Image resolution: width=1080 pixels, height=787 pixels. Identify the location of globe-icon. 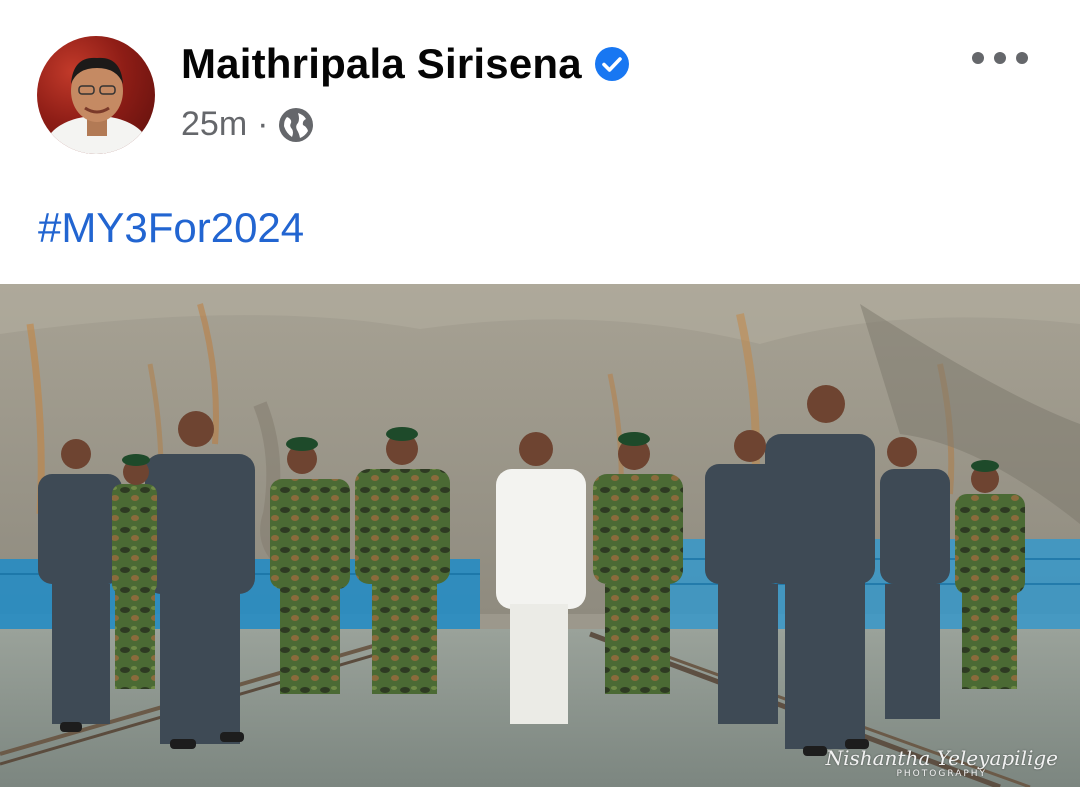
(296, 125).